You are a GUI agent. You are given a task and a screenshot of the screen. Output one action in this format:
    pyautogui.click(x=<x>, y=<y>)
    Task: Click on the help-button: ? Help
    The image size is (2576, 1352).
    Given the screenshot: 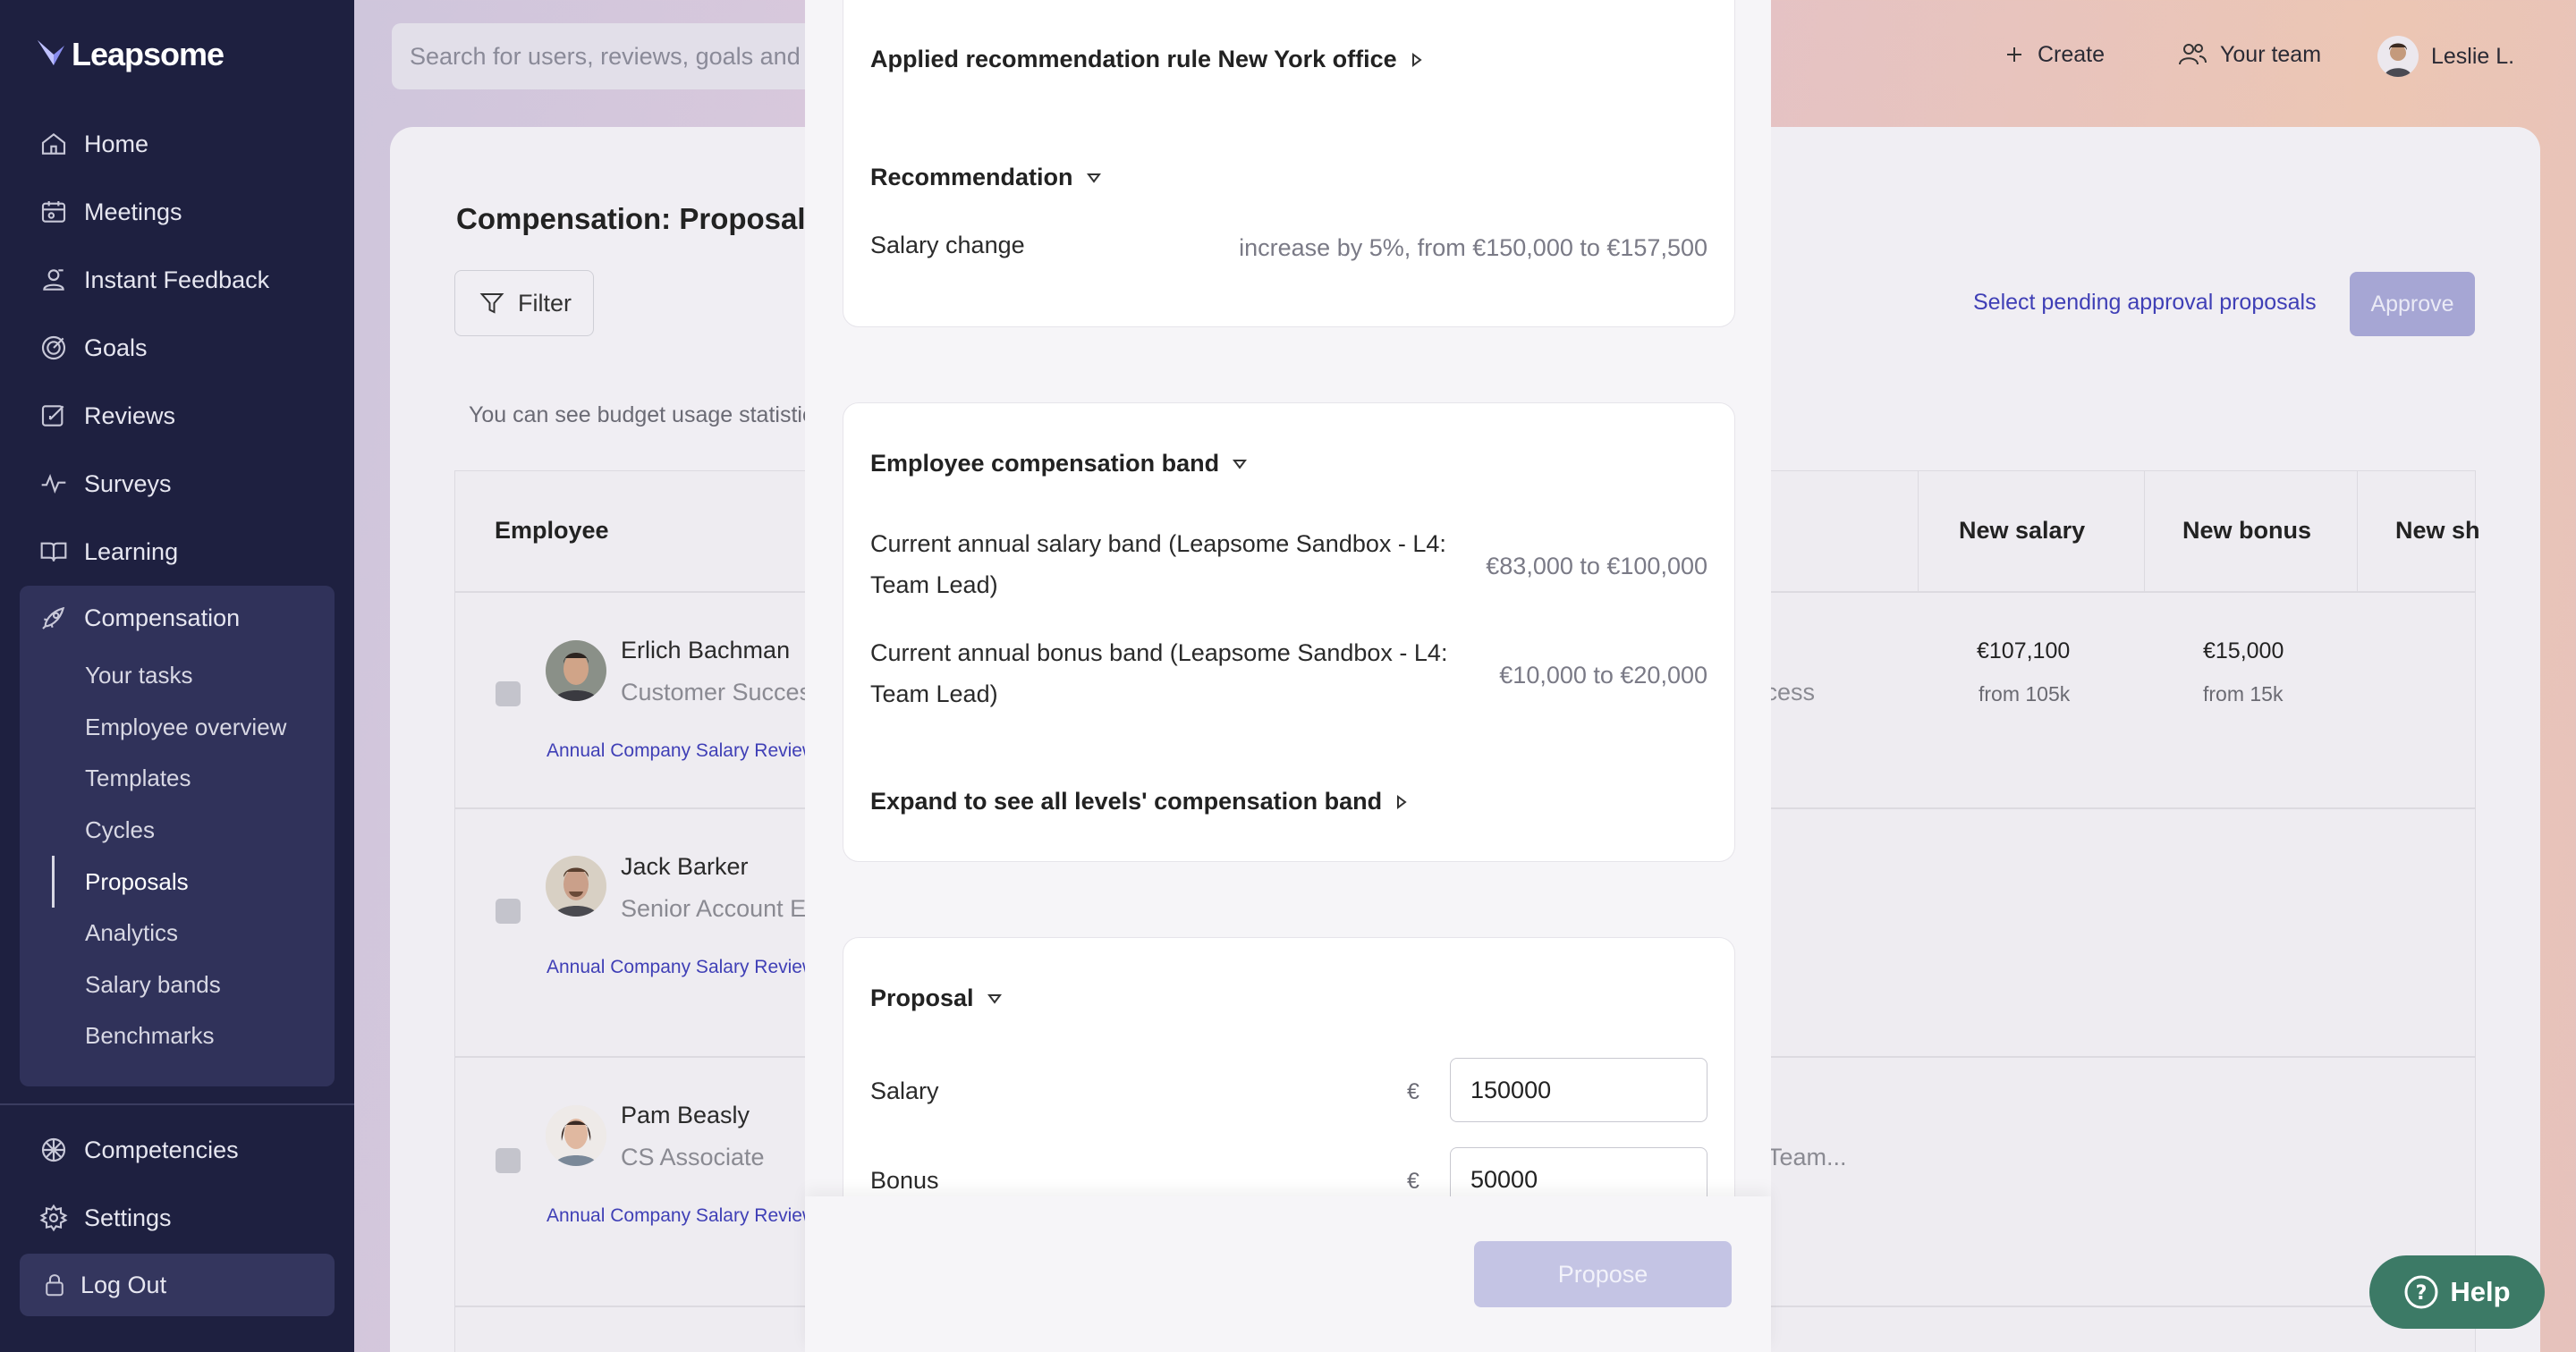 What is the action you would take?
    pyautogui.click(x=2457, y=1292)
    